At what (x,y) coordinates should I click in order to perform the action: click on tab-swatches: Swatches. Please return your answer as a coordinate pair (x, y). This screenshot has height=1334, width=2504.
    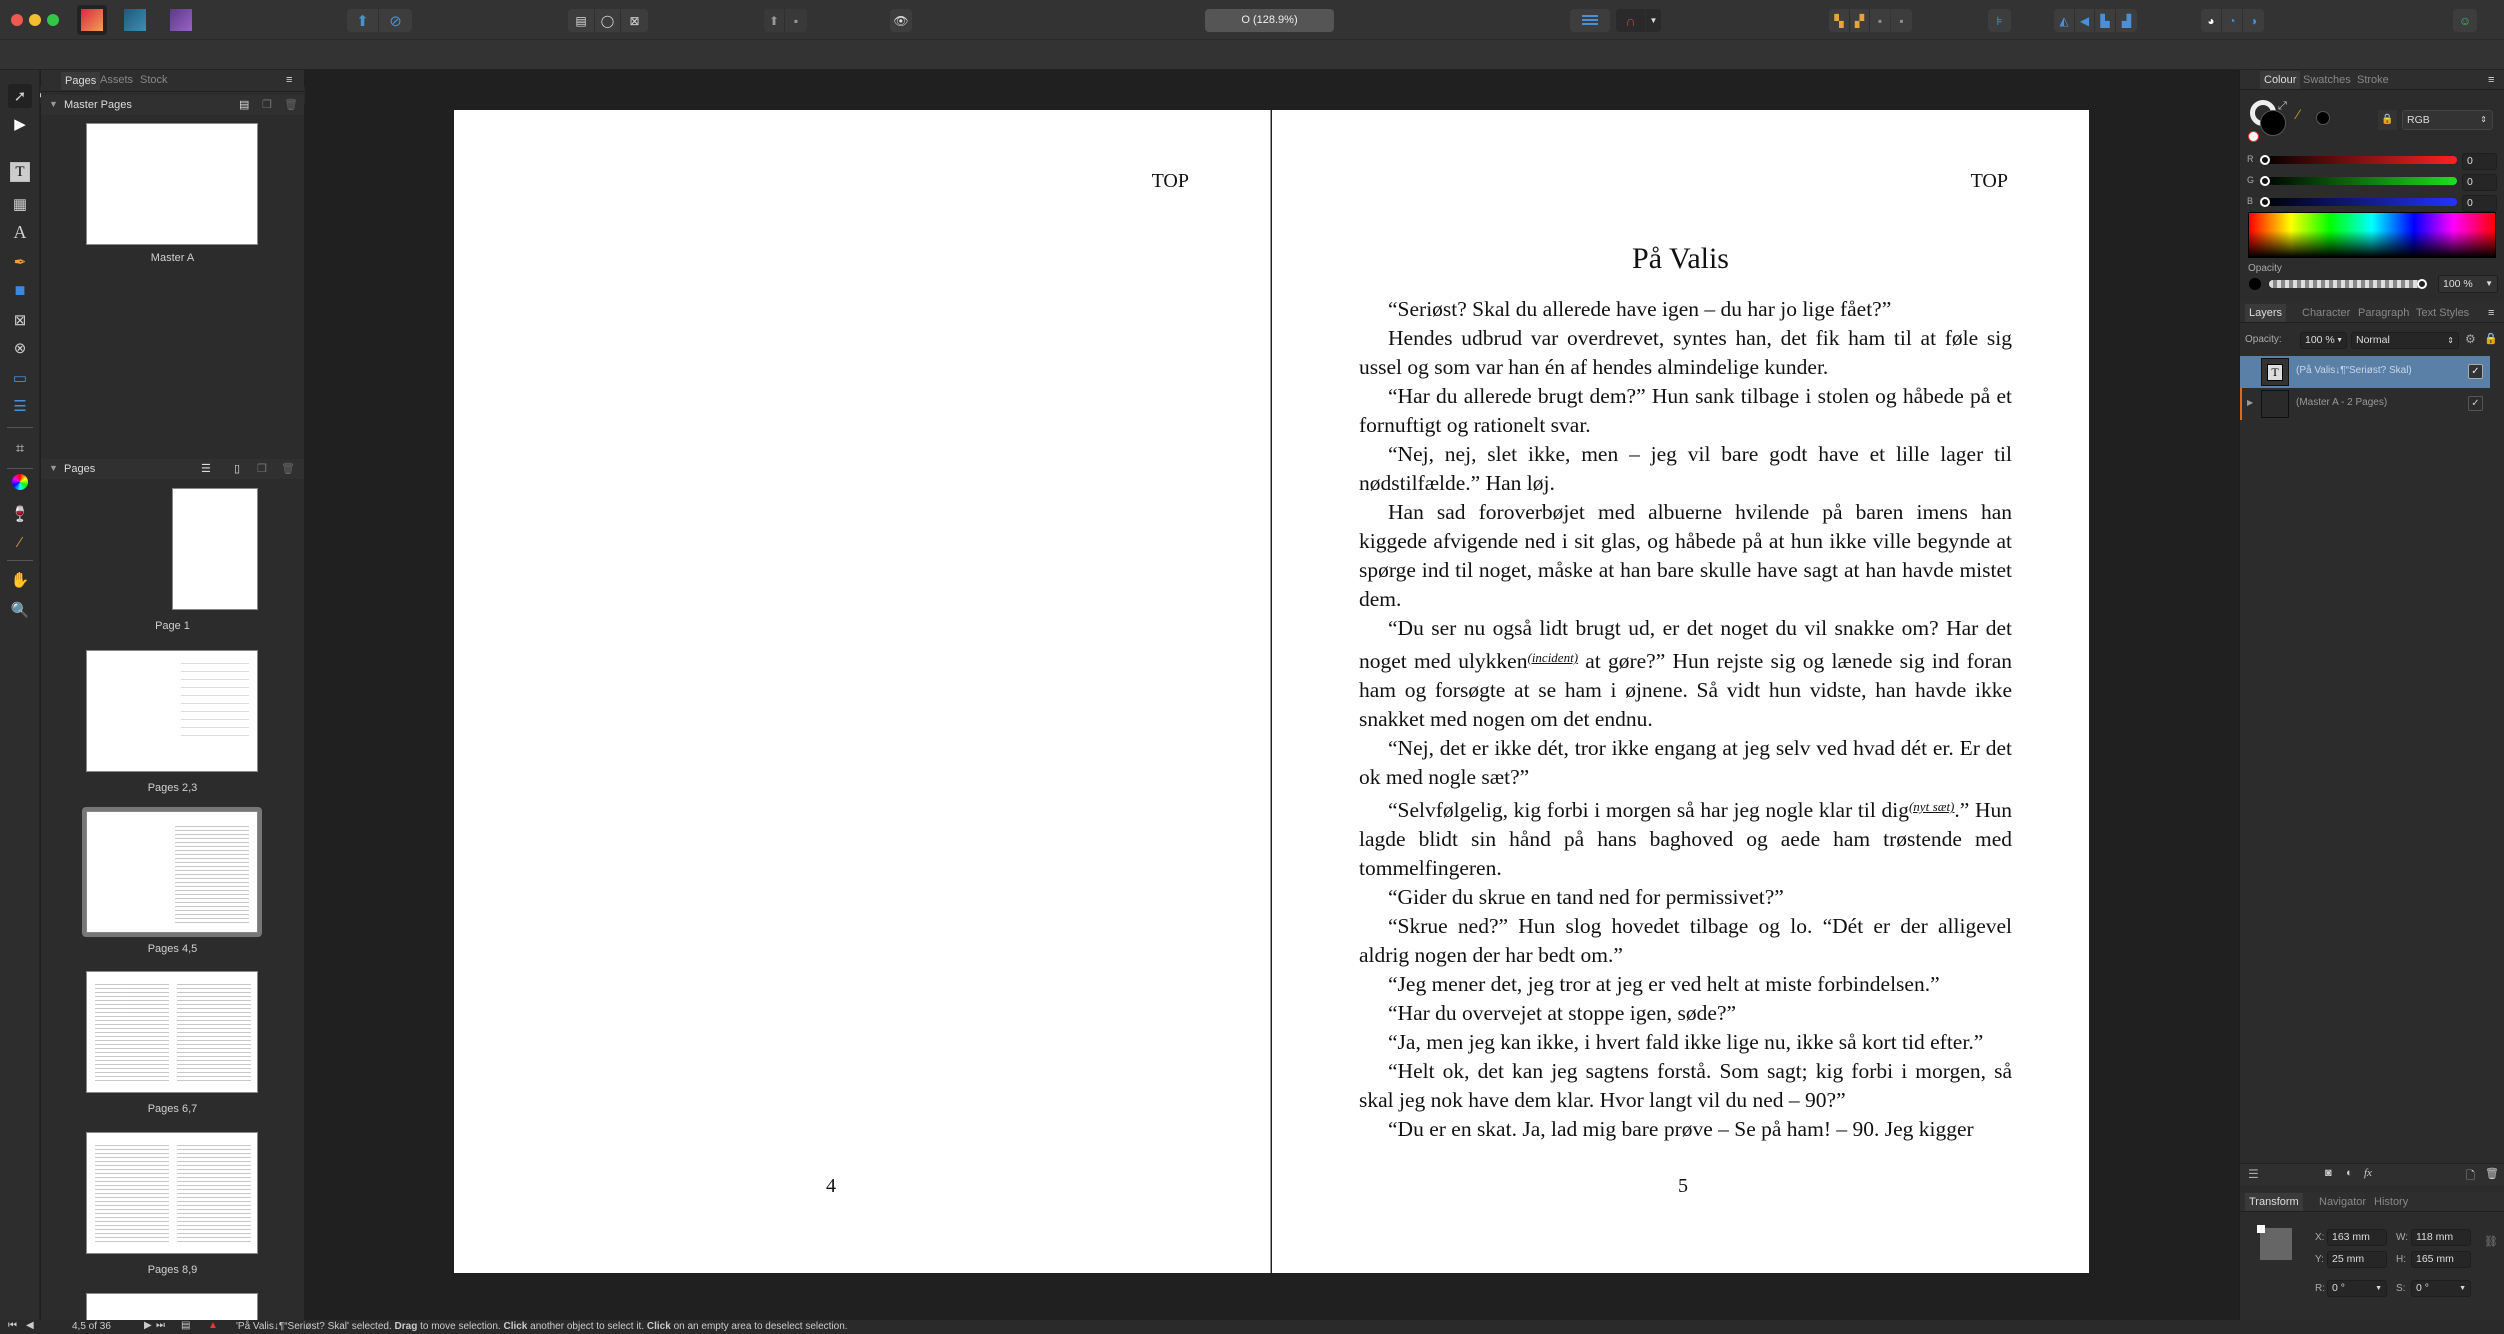
    Looking at the image, I should click on (2327, 80).